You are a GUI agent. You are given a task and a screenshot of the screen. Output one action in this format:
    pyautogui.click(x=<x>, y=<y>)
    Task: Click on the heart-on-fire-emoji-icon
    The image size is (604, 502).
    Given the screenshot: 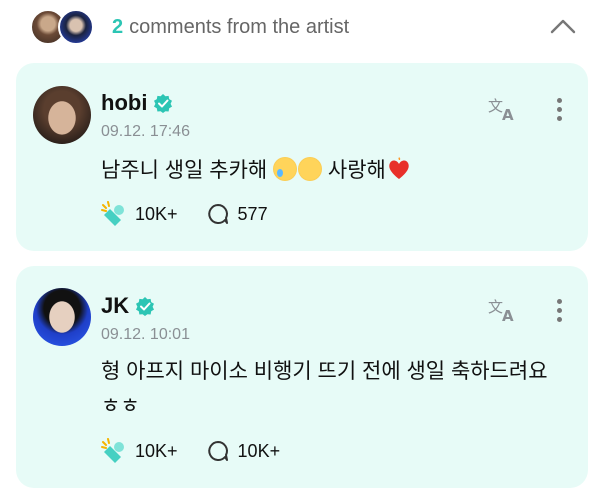 What is the action you would take?
    pyautogui.click(x=399, y=169)
    